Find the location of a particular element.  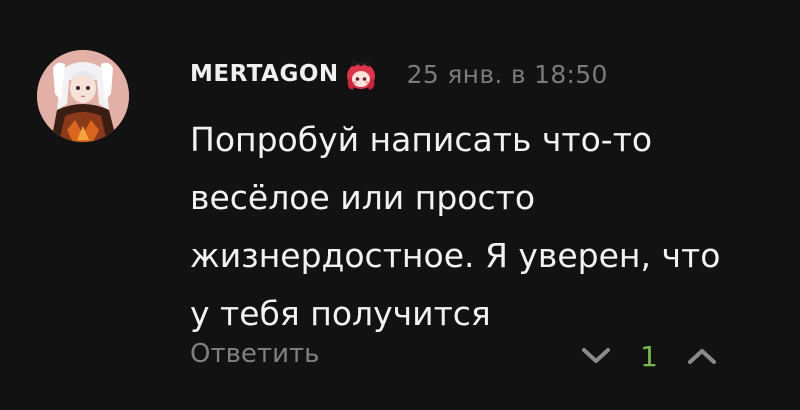

comment-line: жизнердостное. Я уверен, что is located at coordinates (455, 255).